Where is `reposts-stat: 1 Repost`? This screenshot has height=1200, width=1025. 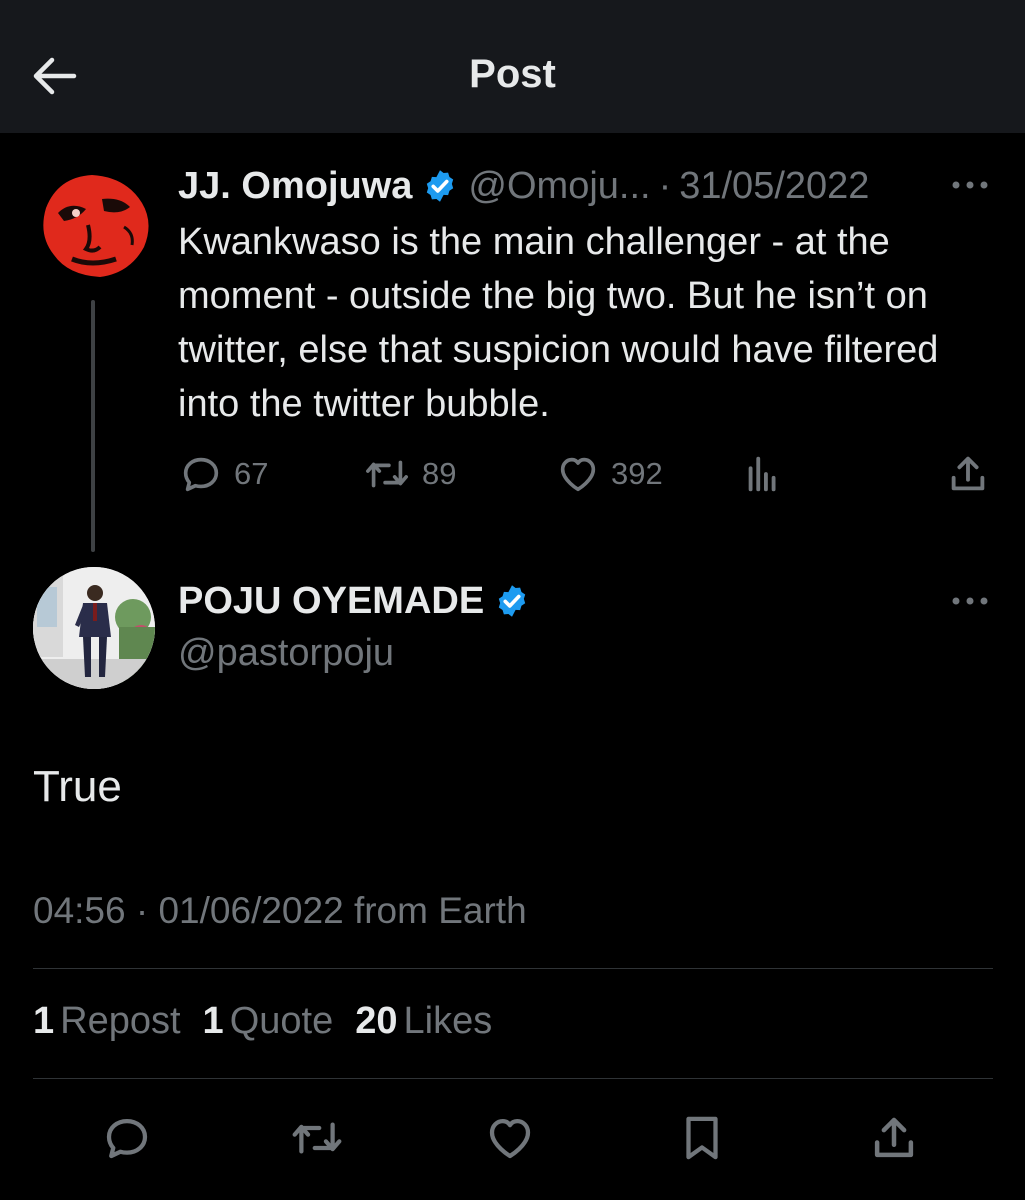
reposts-stat: 1 Repost is located at coordinates (107, 1021).